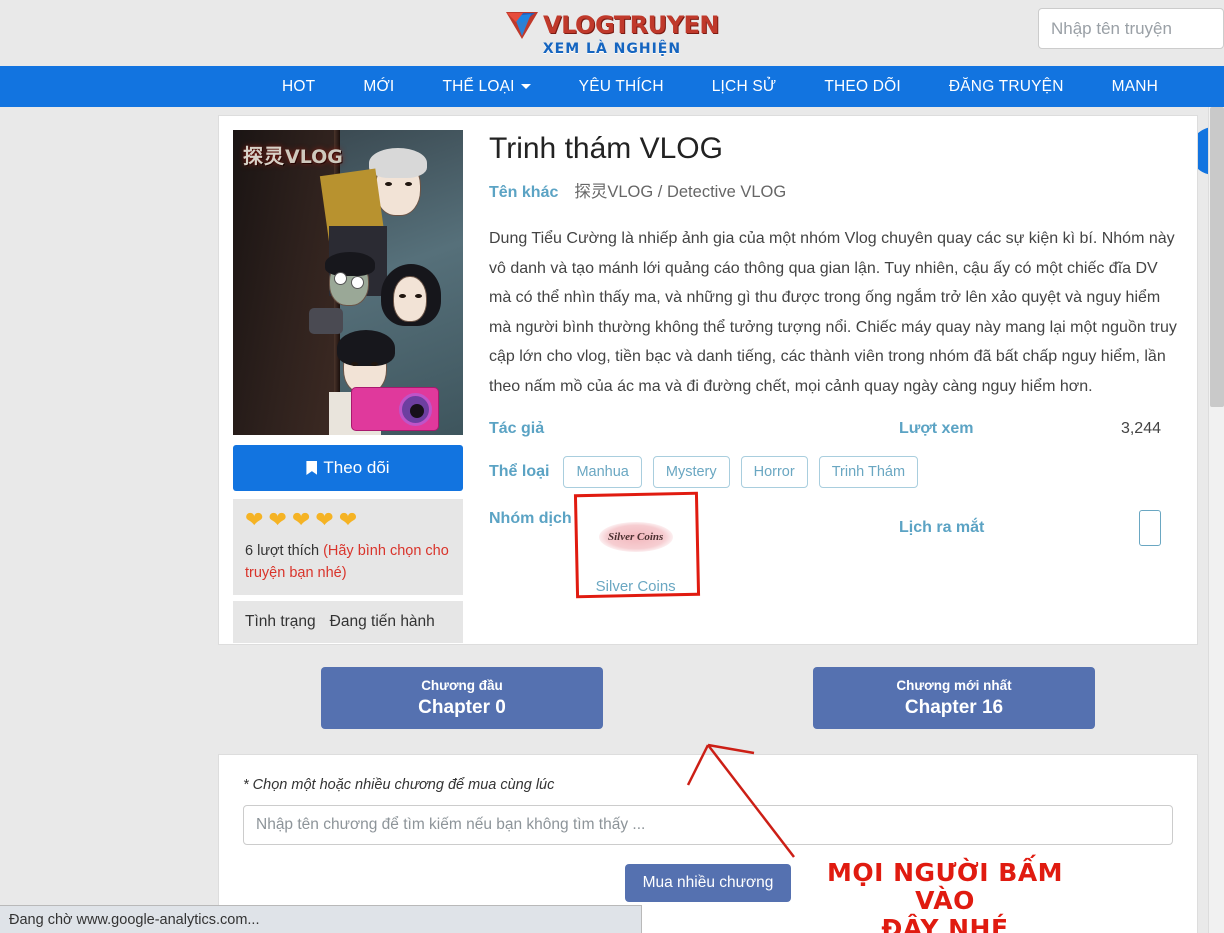  What do you see at coordinates (519, 471) in the screenshot?
I see `genre-label: Thể loại` at bounding box center [519, 471].